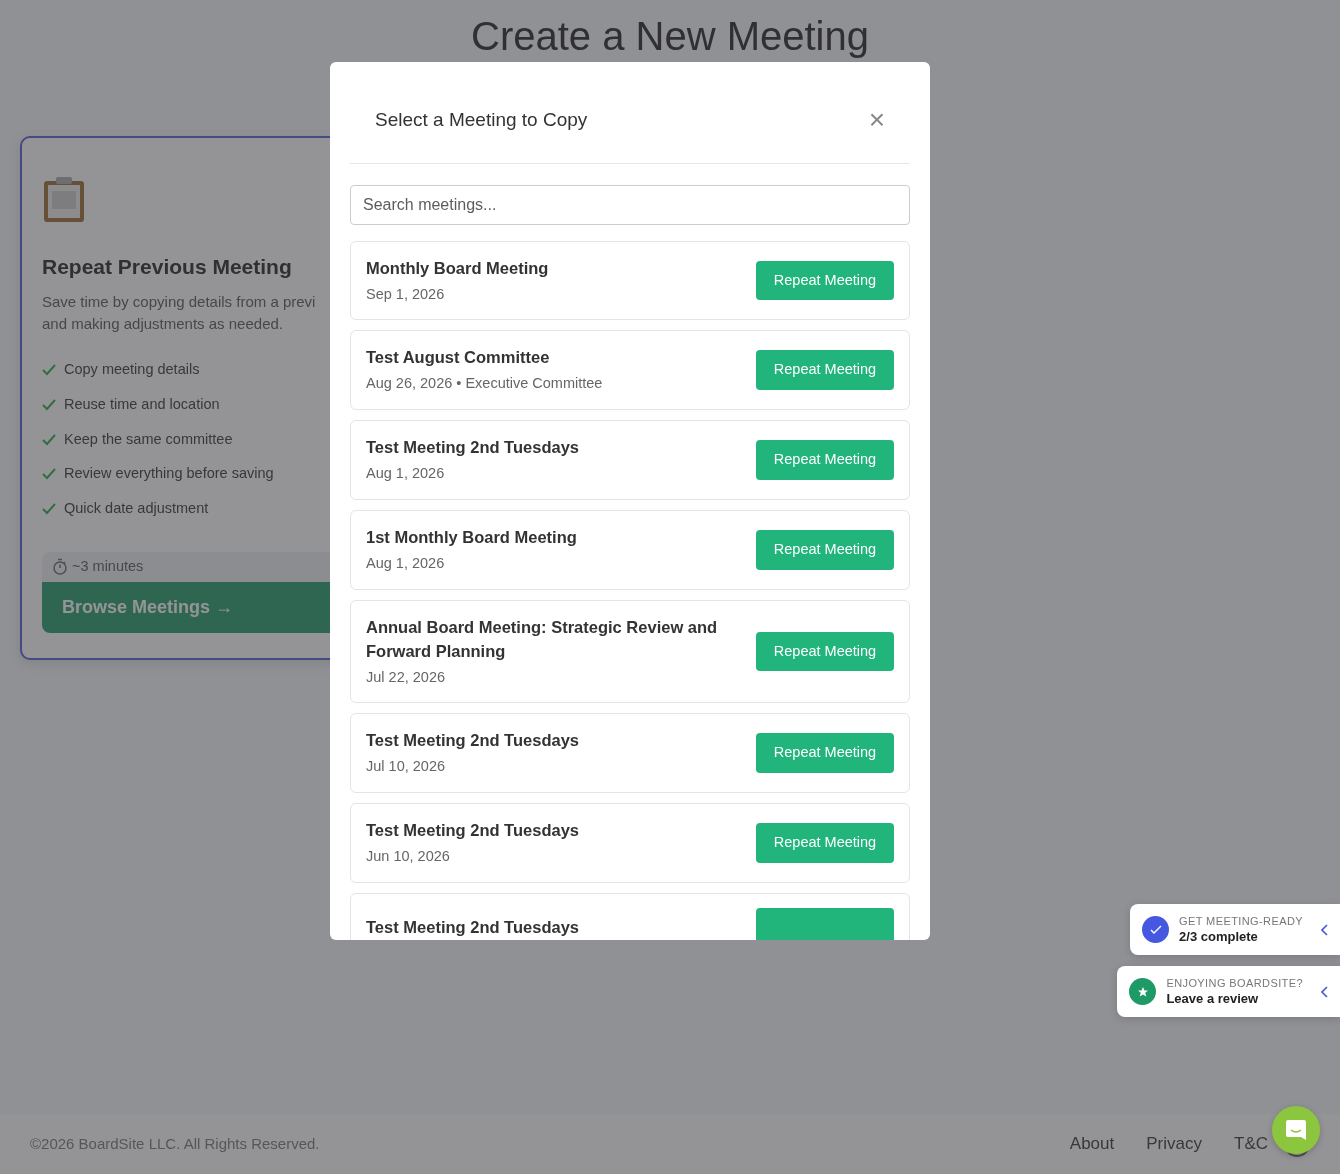 The width and height of the screenshot is (1340, 1174). Describe the element at coordinates (458, 358) in the screenshot. I see `meeting-name: Test August Committee` at that location.